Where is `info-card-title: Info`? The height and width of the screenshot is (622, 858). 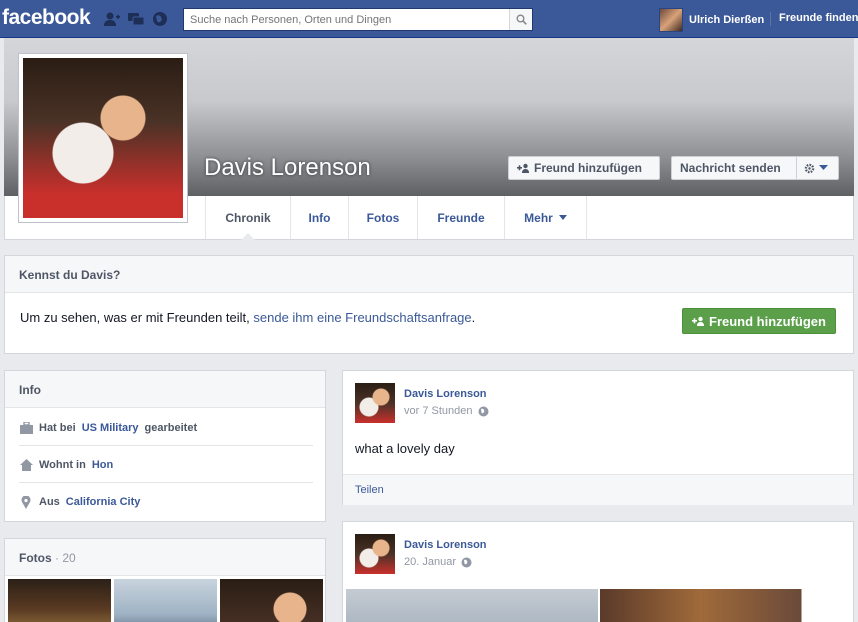
info-card-title: Info is located at coordinates (165, 389).